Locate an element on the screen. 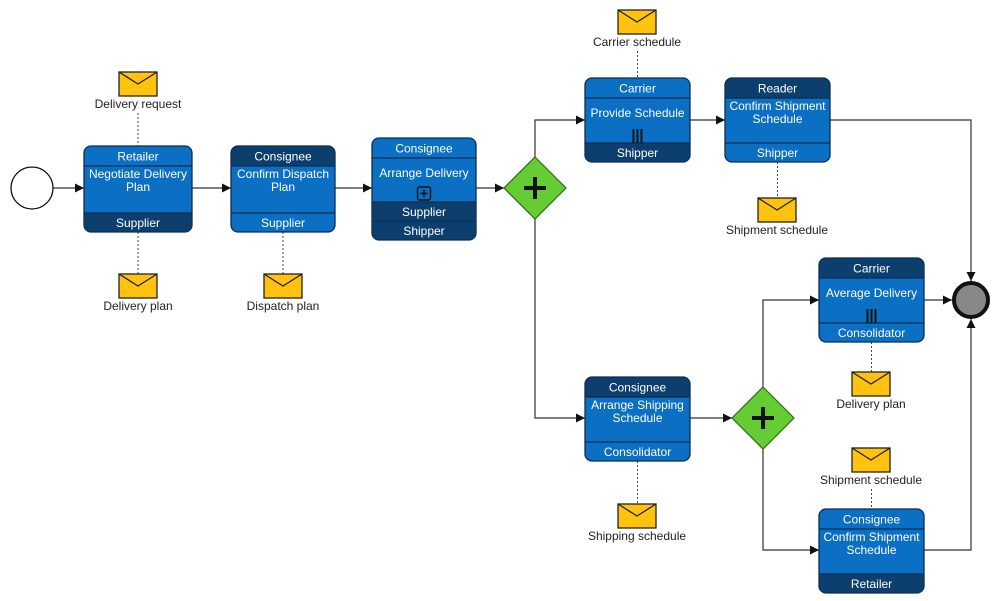  end-event is located at coordinates (971, 300).